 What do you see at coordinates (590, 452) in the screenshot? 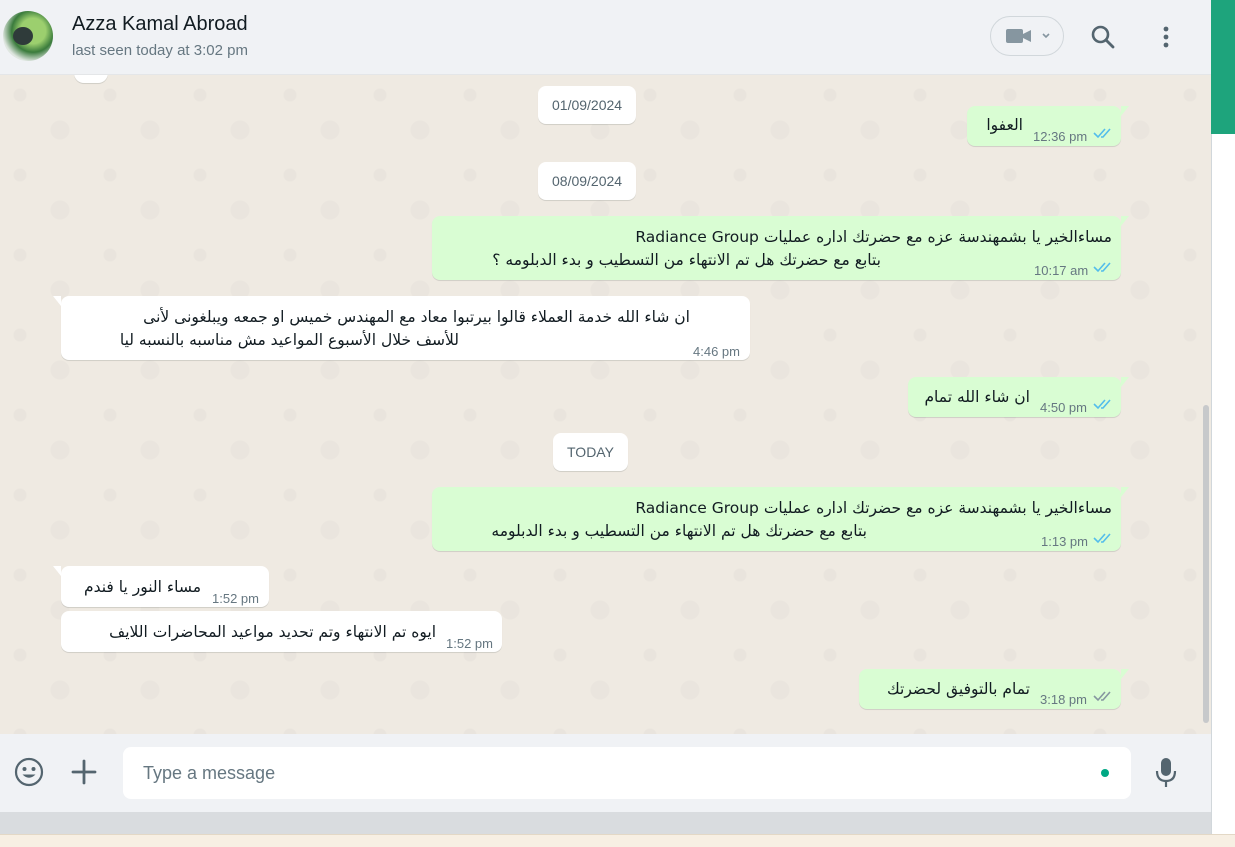
I see `date-separator: TODAY` at bounding box center [590, 452].